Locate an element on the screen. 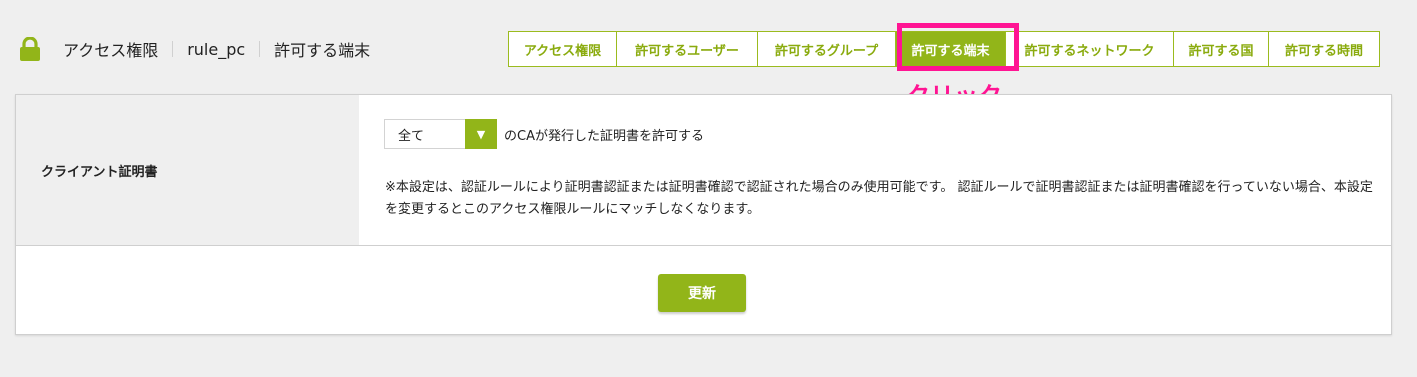 Image resolution: width=1417 pixels, height=377 pixels. ca-select: 全て ▼ is located at coordinates (440, 134).